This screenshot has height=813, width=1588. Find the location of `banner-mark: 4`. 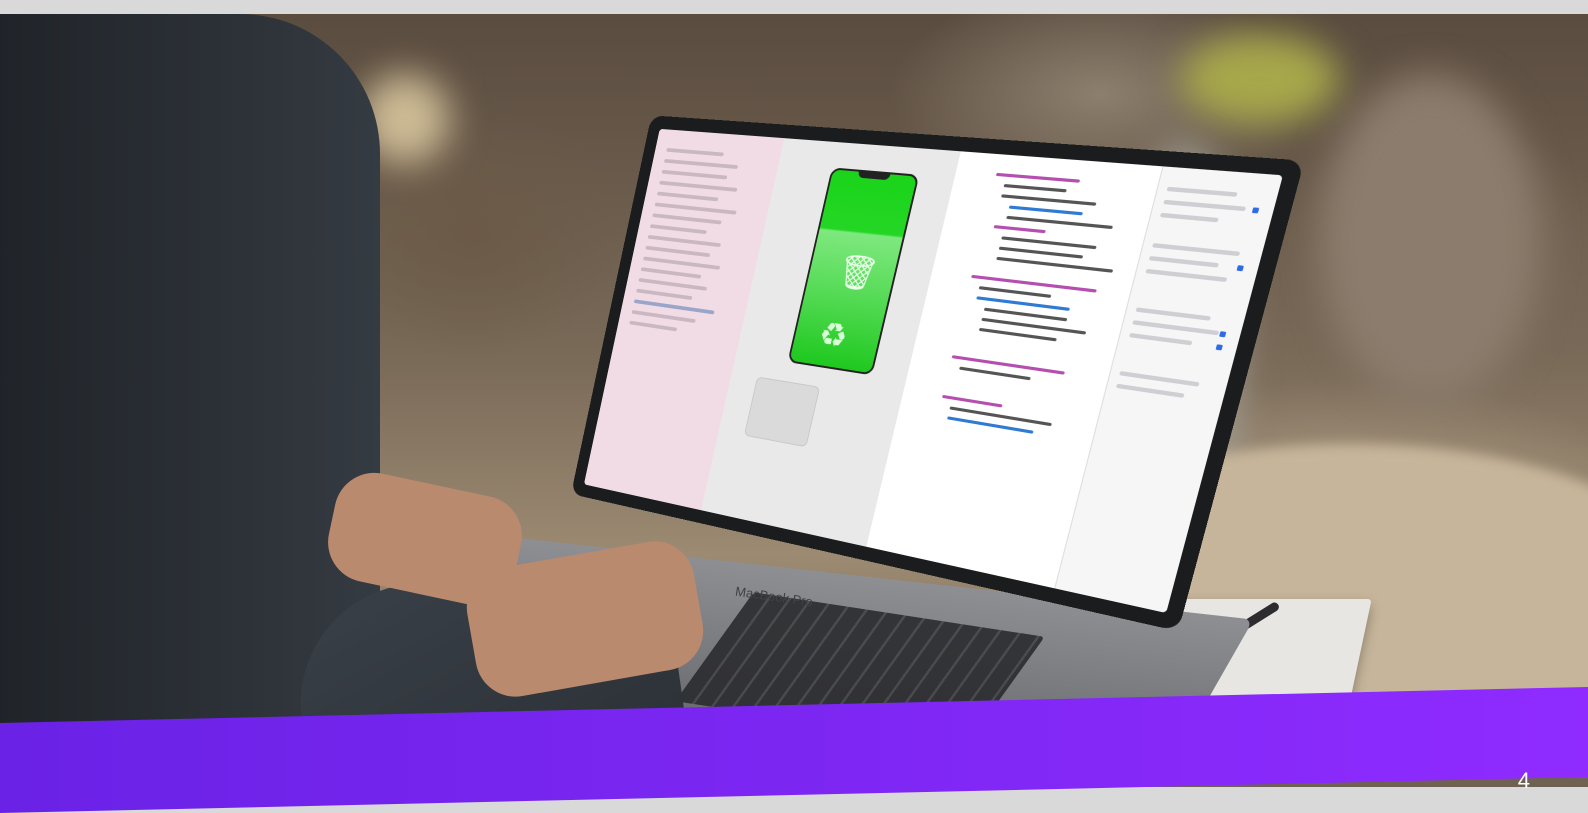

banner-mark: 4 is located at coordinates (1523, 780).